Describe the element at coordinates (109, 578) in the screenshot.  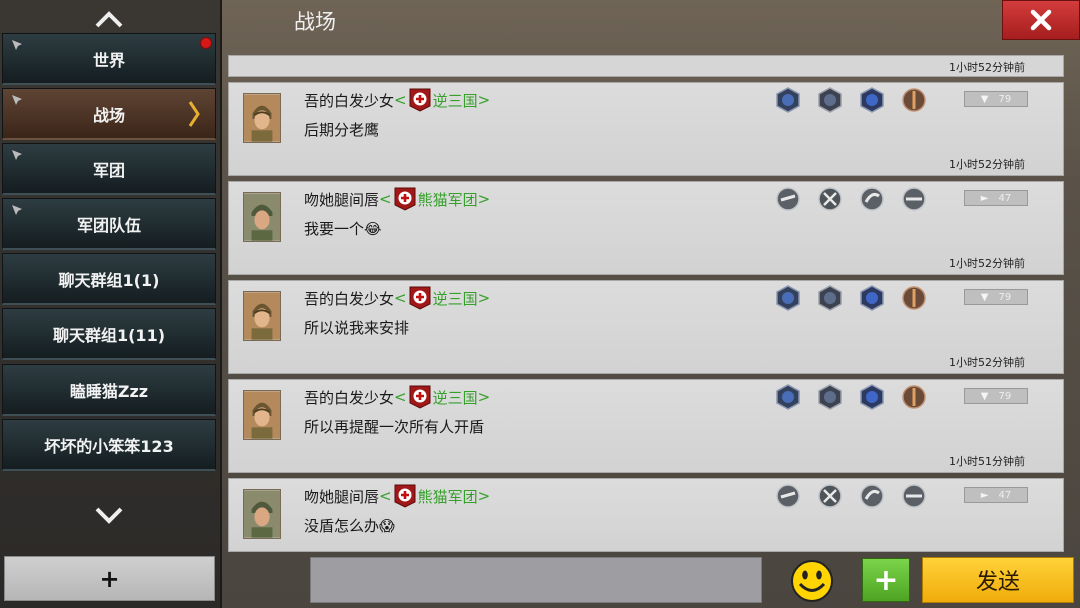
I see `add-channel-button: +` at that location.